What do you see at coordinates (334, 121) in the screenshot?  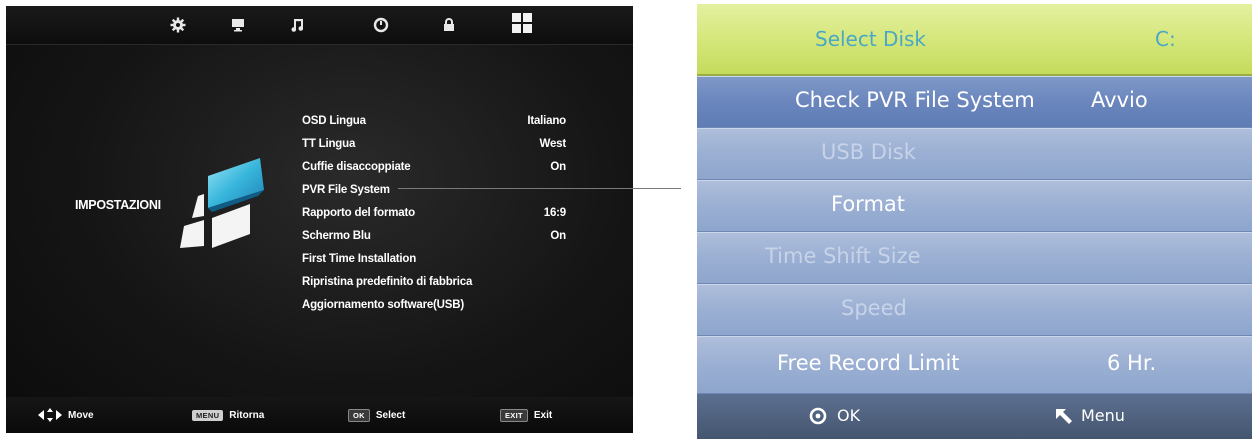 I see `menu-item-label: OSD Lingua` at bounding box center [334, 121].